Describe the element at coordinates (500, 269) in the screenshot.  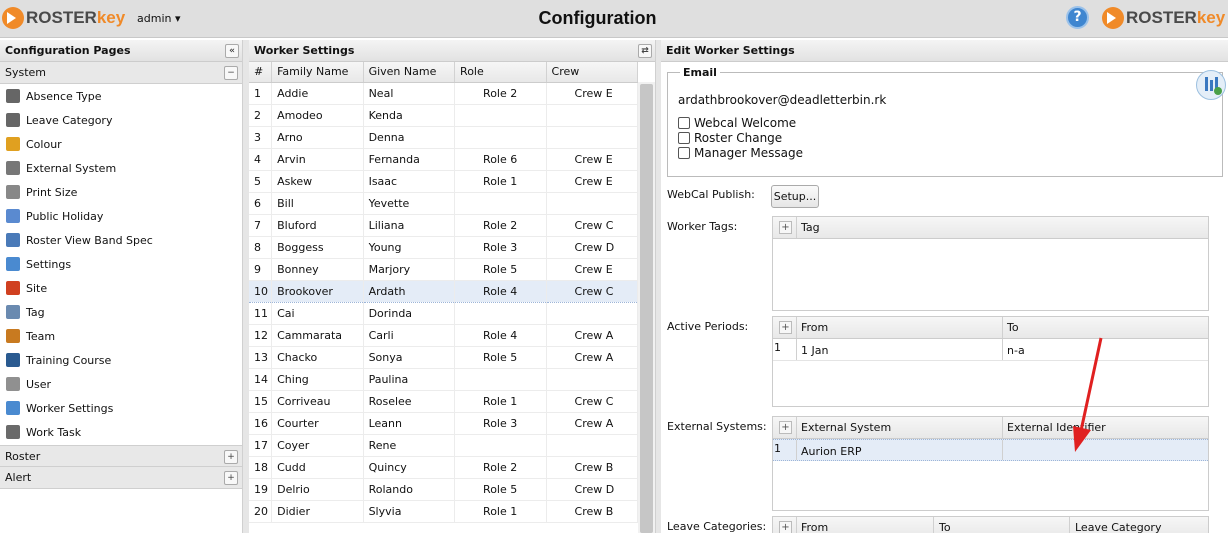
I see `table-cell: Role 5` at that location.